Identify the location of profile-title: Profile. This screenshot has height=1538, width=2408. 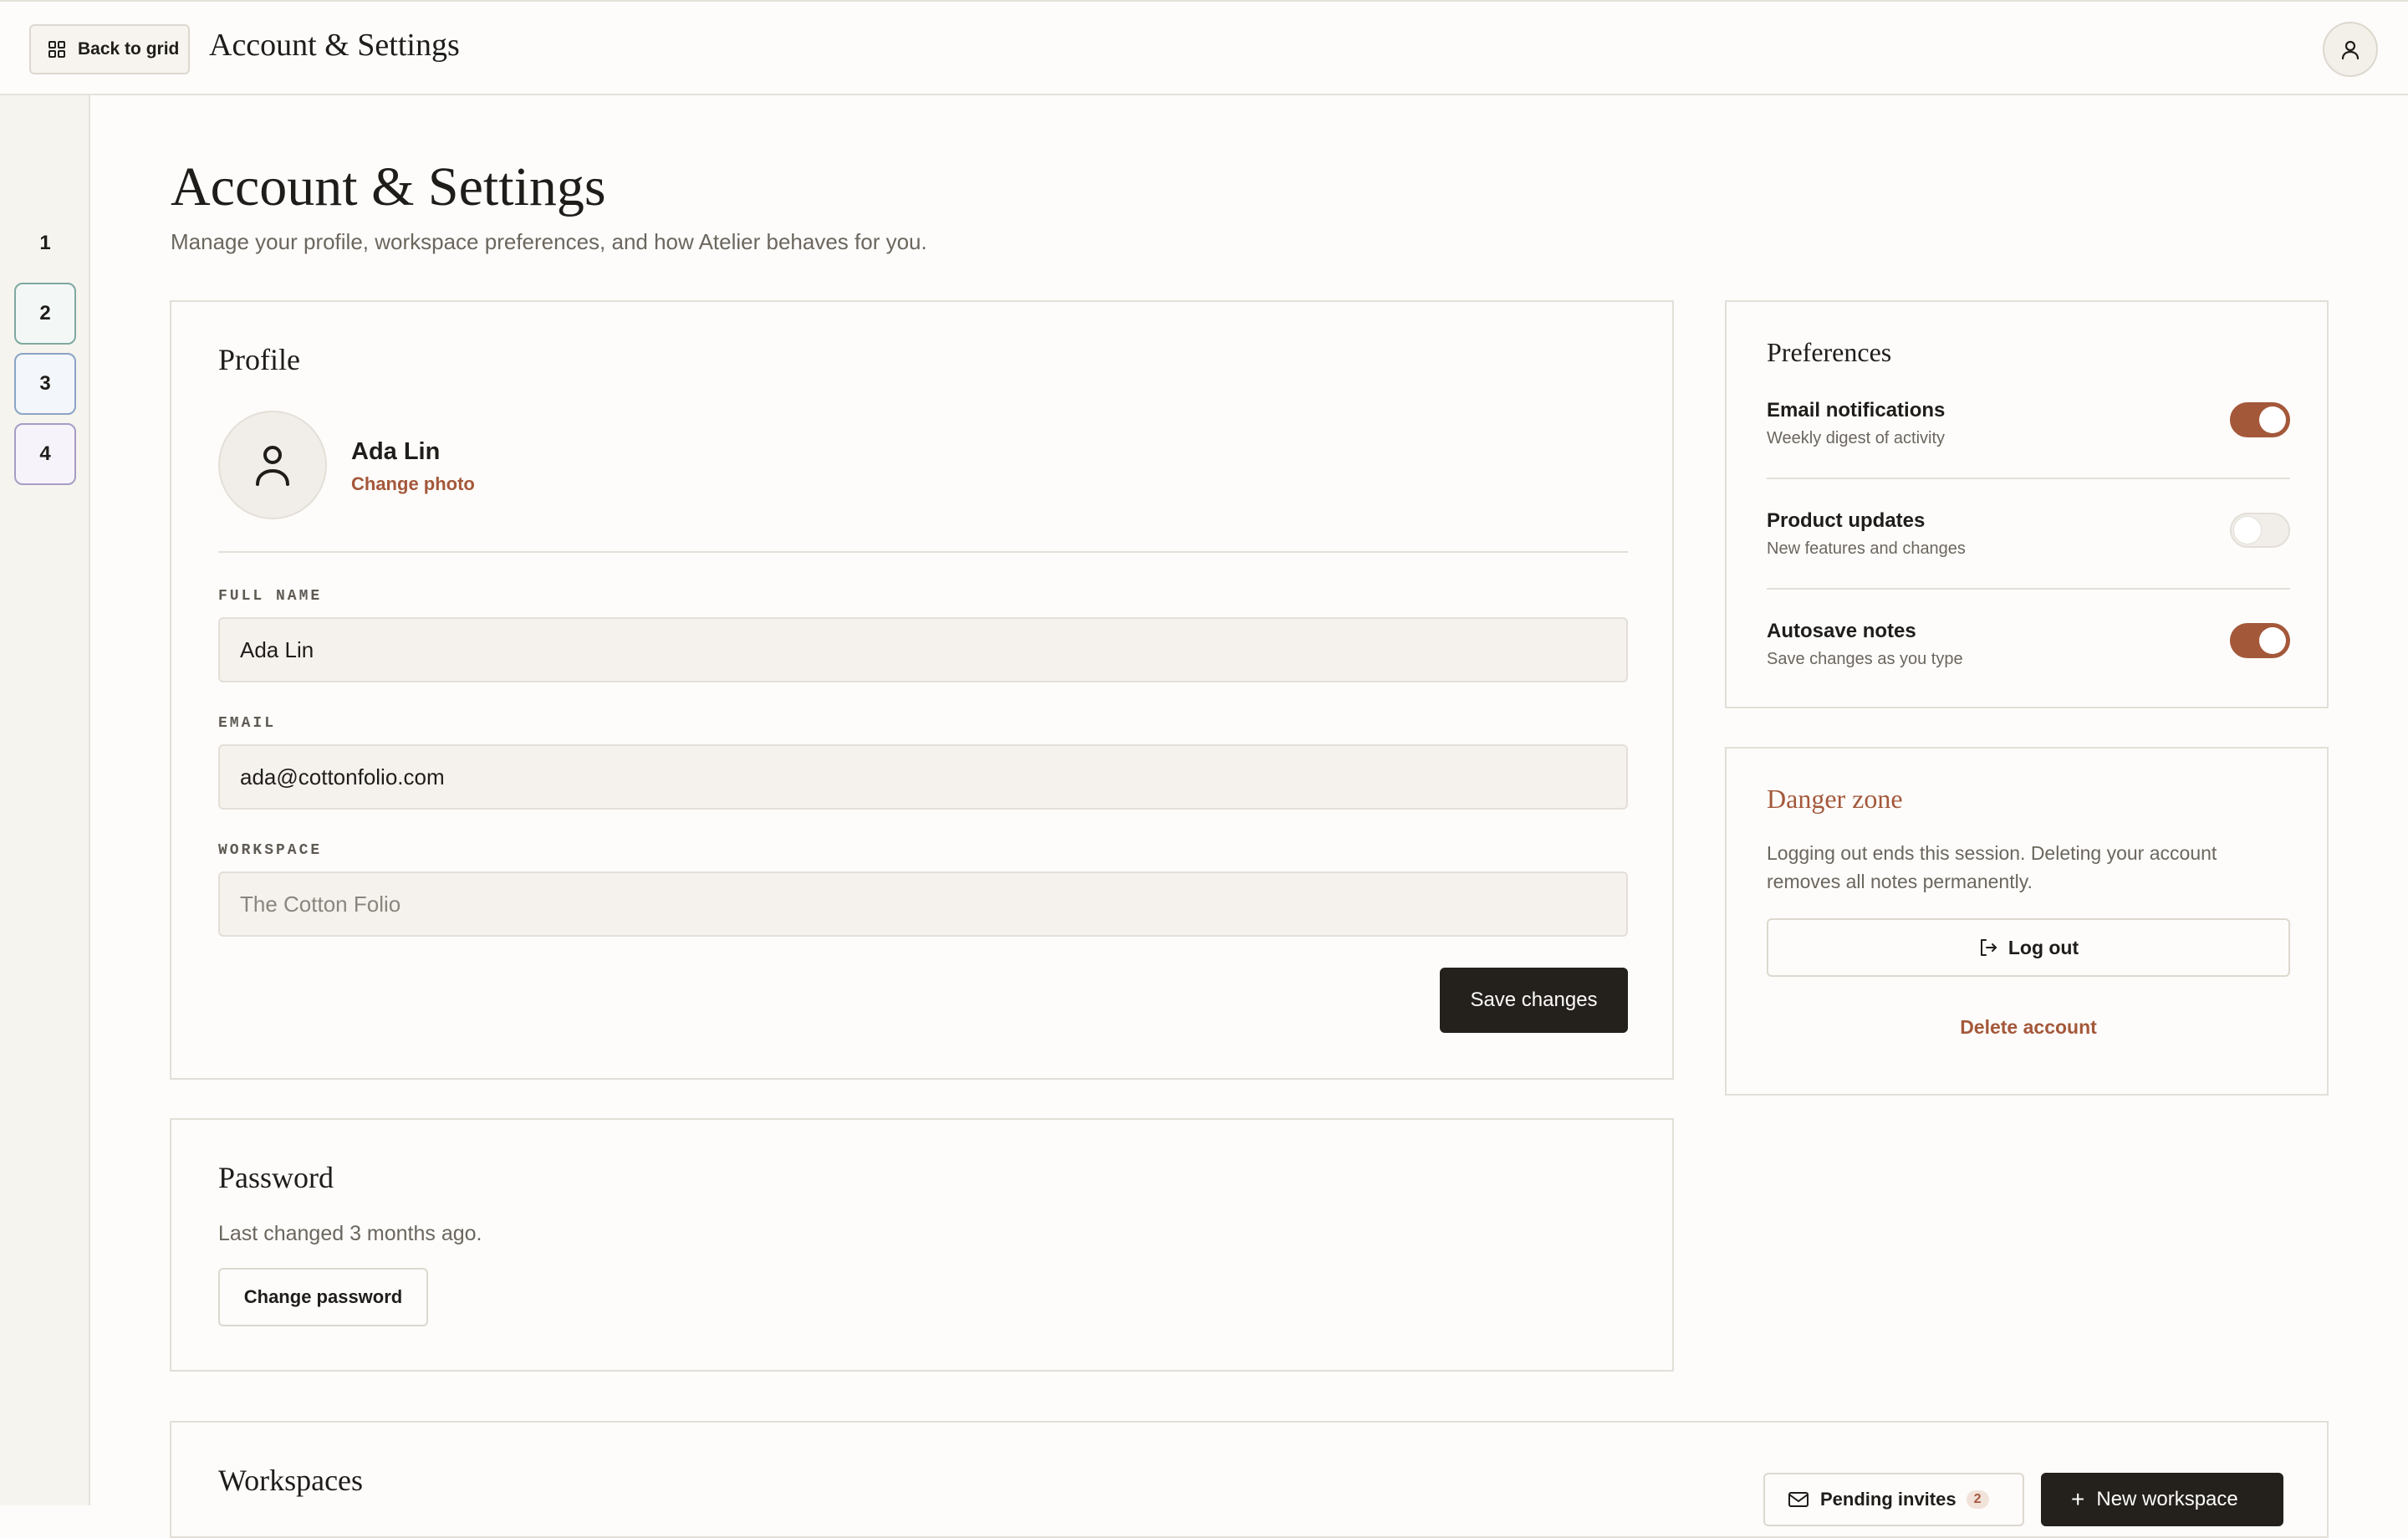
(259, 360).